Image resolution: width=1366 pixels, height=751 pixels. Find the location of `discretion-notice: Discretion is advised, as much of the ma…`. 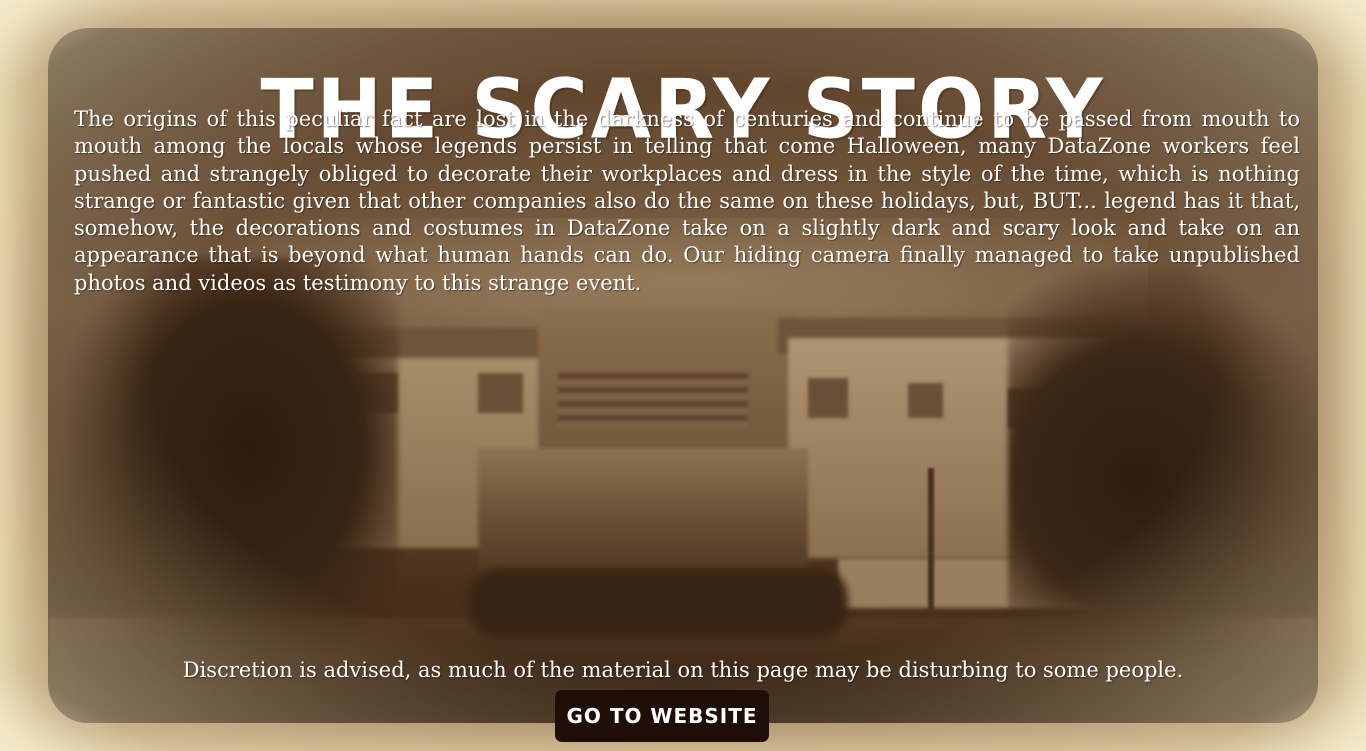

discretion-notice: Discretion is advised, as much of the ma… is located at coordinates (683, 670).